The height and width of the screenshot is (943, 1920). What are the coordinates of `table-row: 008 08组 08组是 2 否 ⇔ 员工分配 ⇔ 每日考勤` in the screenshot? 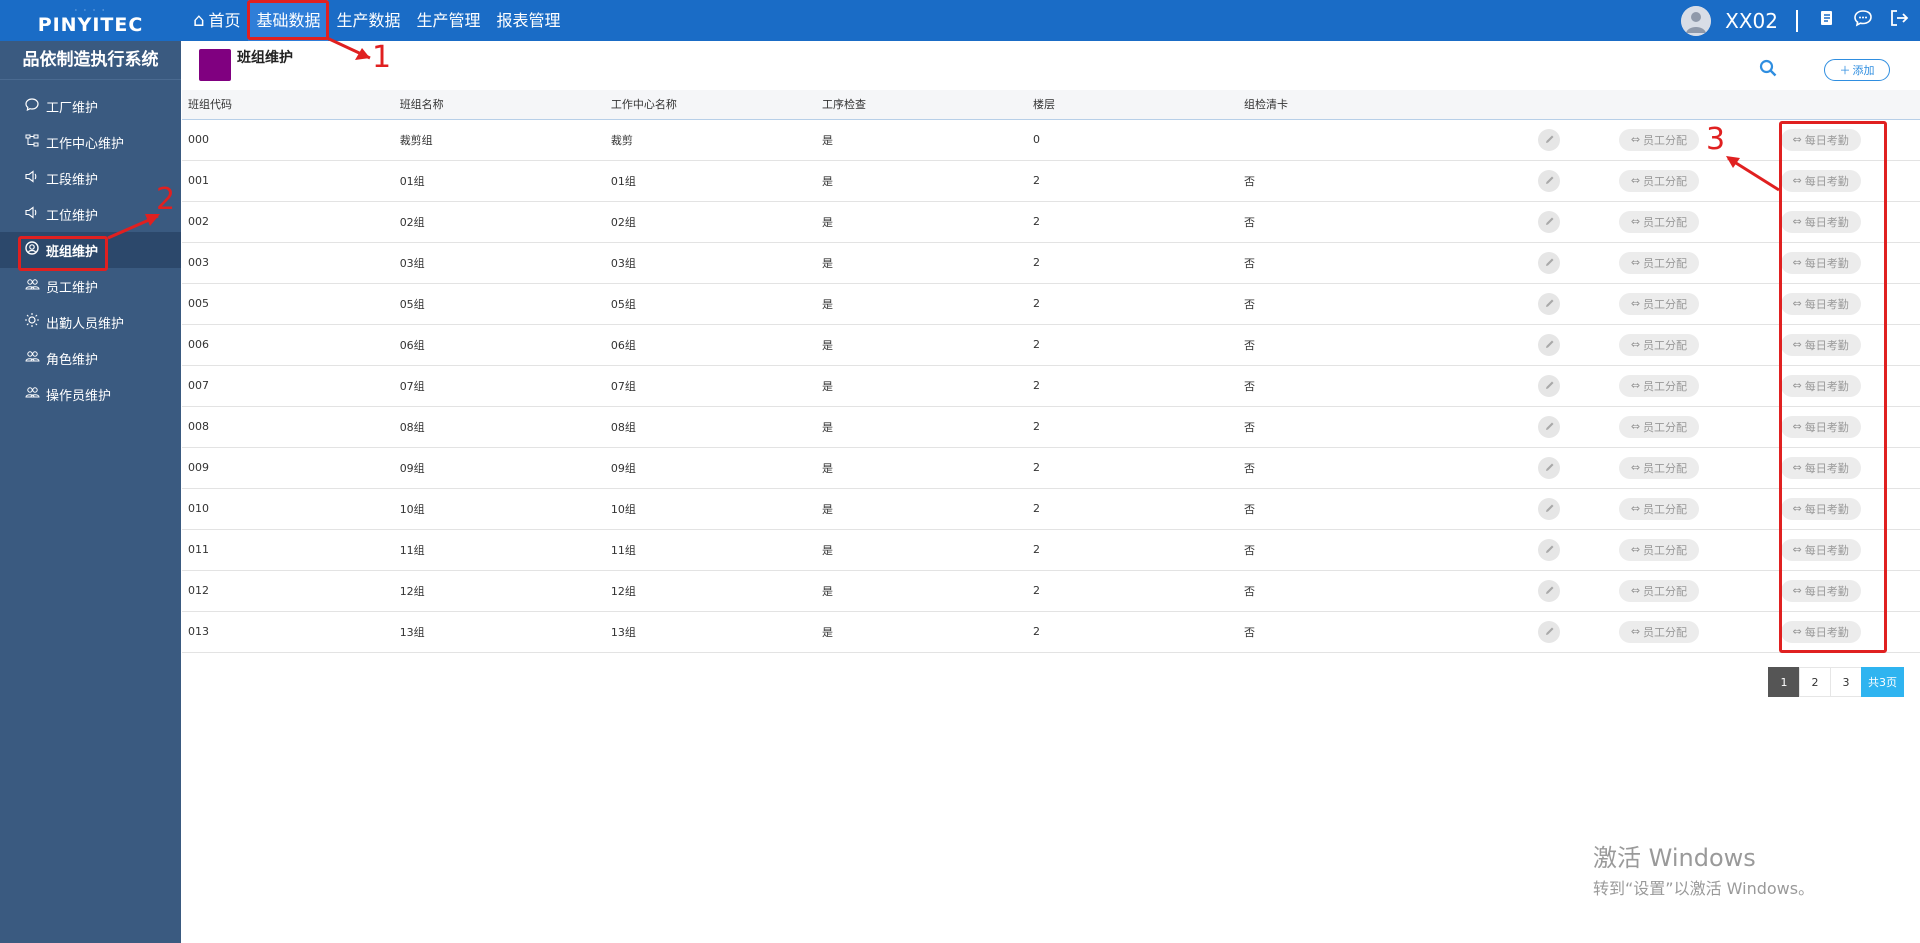 It's located at (1051, 427).